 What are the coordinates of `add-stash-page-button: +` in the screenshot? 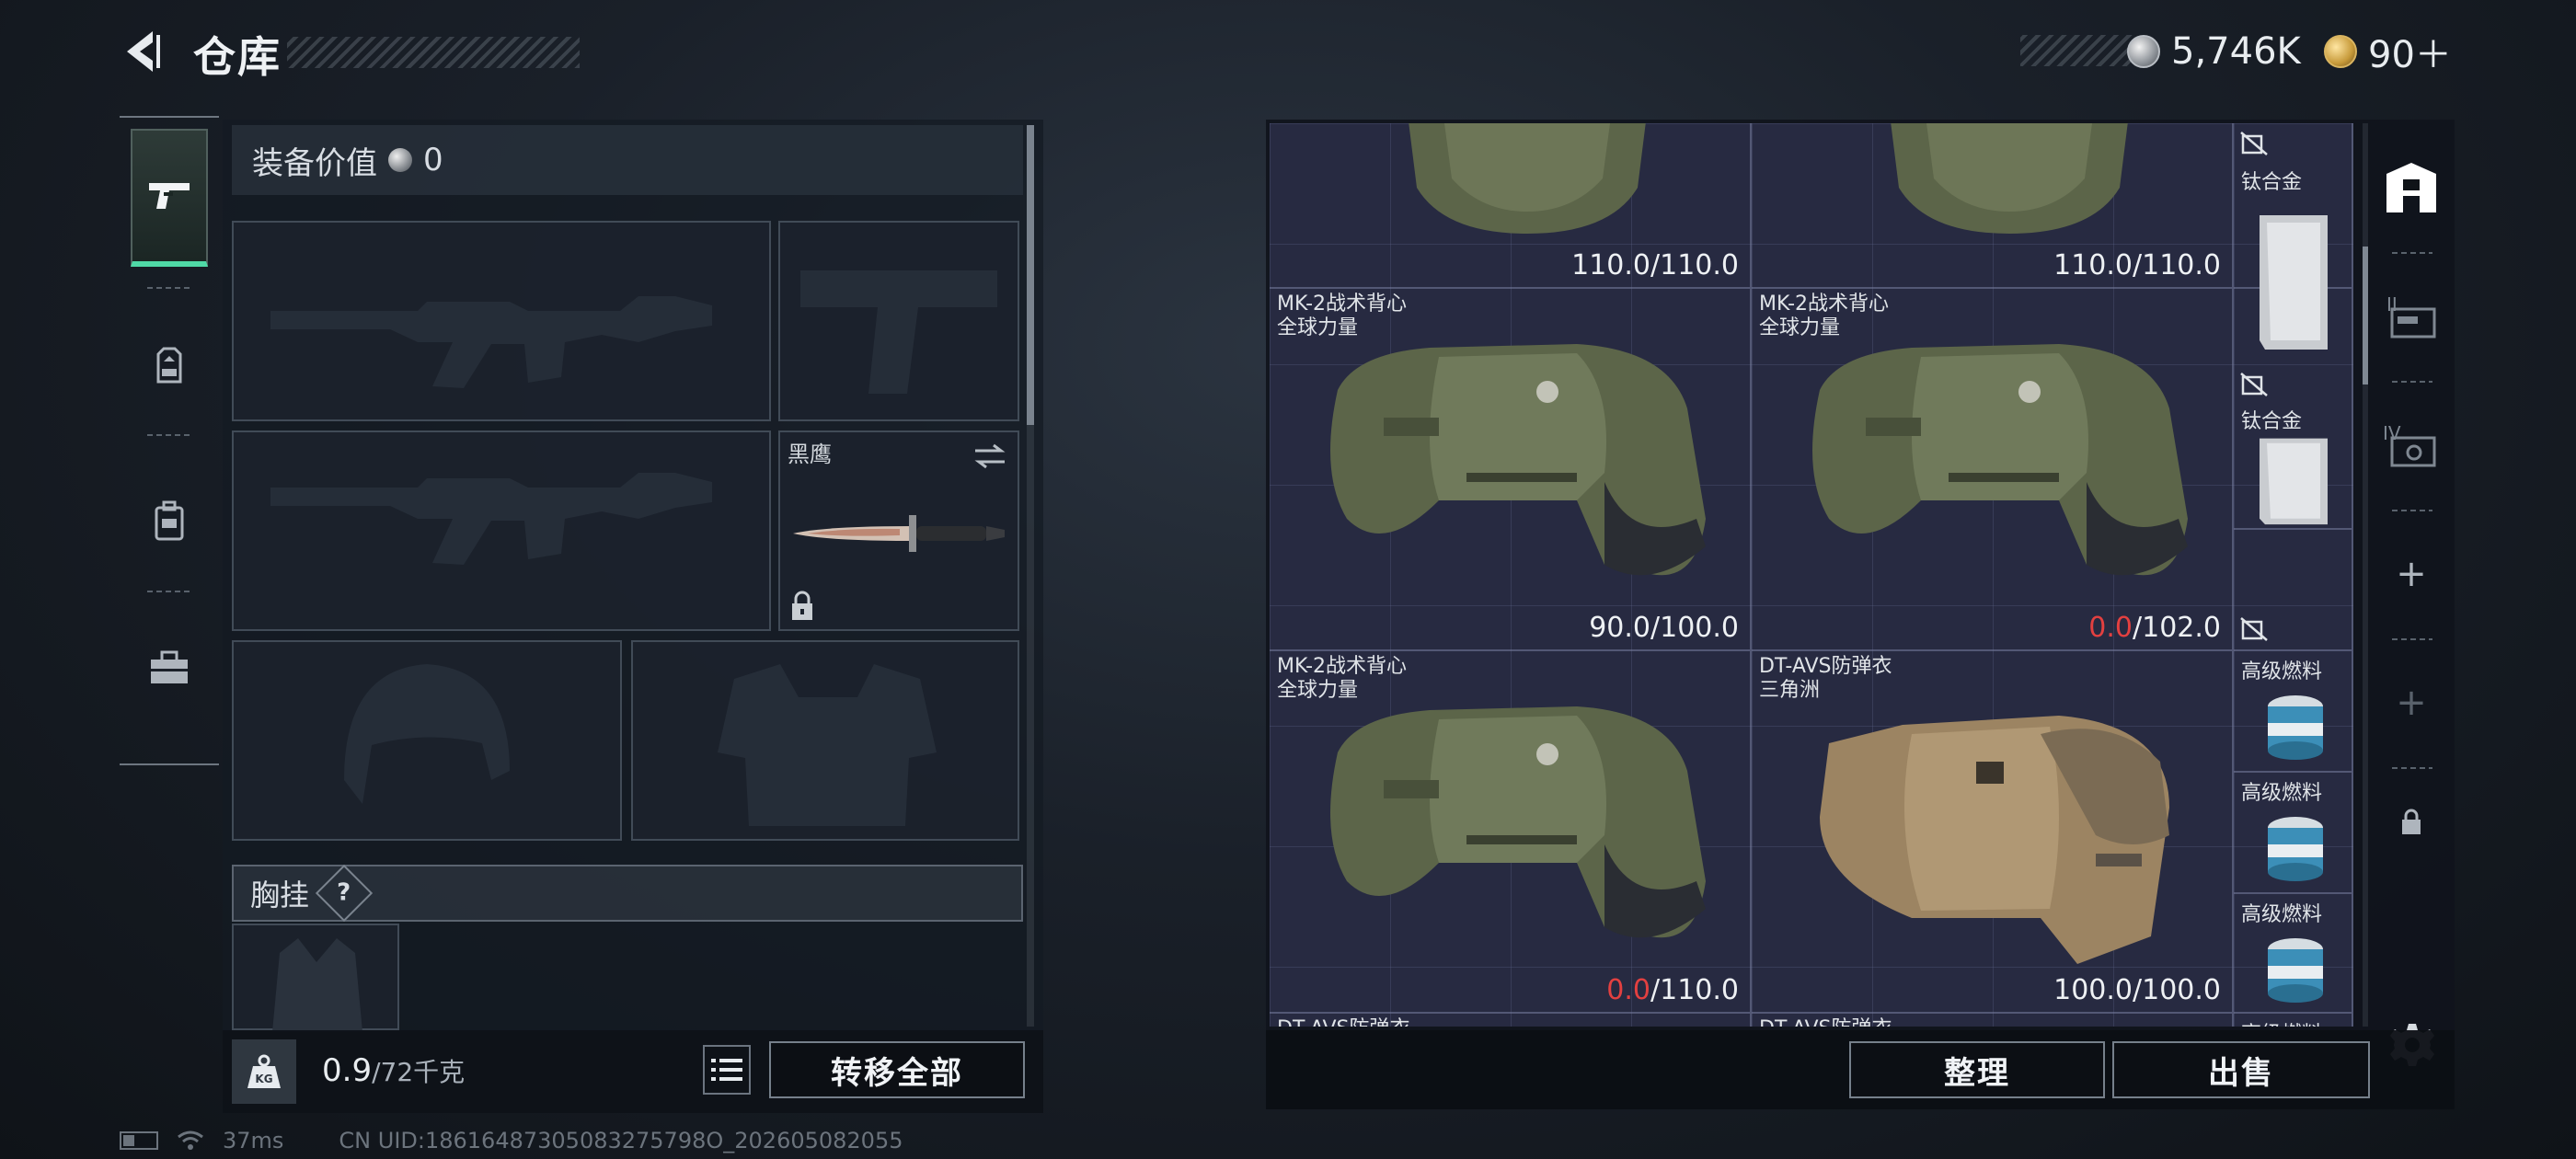 It's located at (2411, 574).